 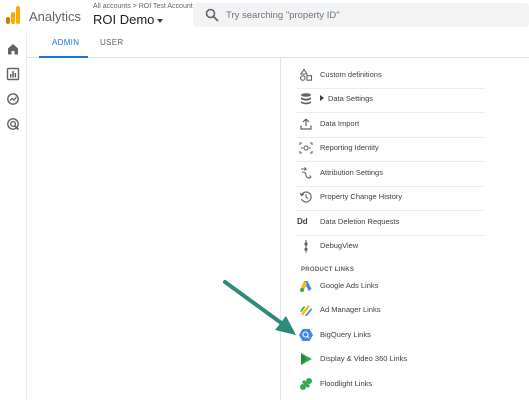 What do you see at coordinates (13, 74) in the screenshot?
I see `reports-icon` at bounding box center [13, 74].